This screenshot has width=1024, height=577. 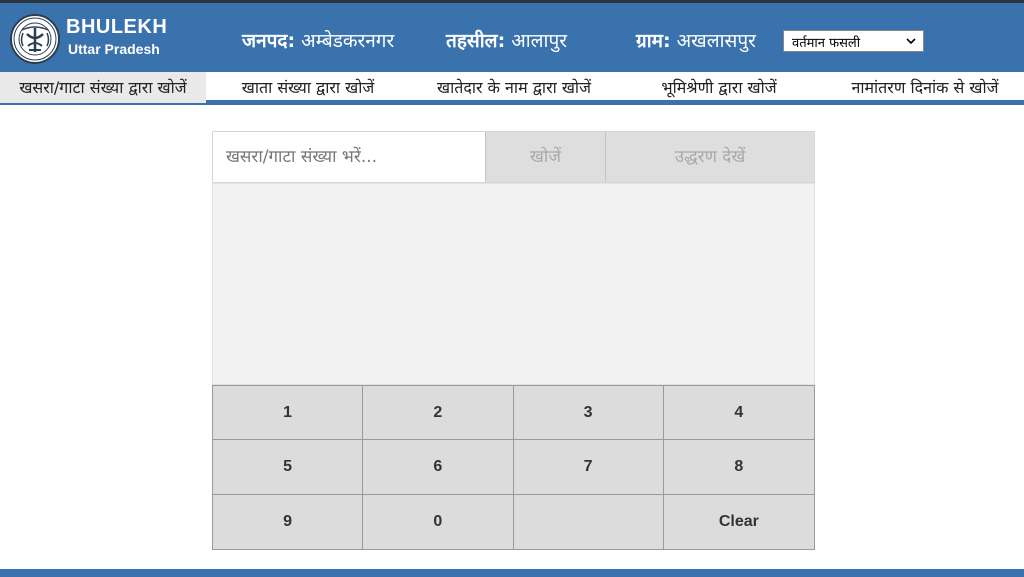 What do you see at coordinates (539, 41) in the screenshot?
I see `tehsil-value: आलापुर` at bounding box center [539, 41].